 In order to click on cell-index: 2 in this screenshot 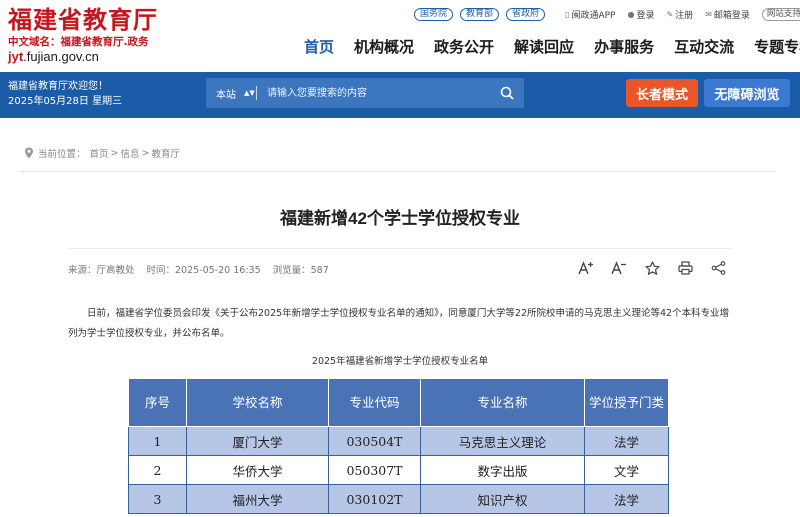, I will do `click(157, 470)`.